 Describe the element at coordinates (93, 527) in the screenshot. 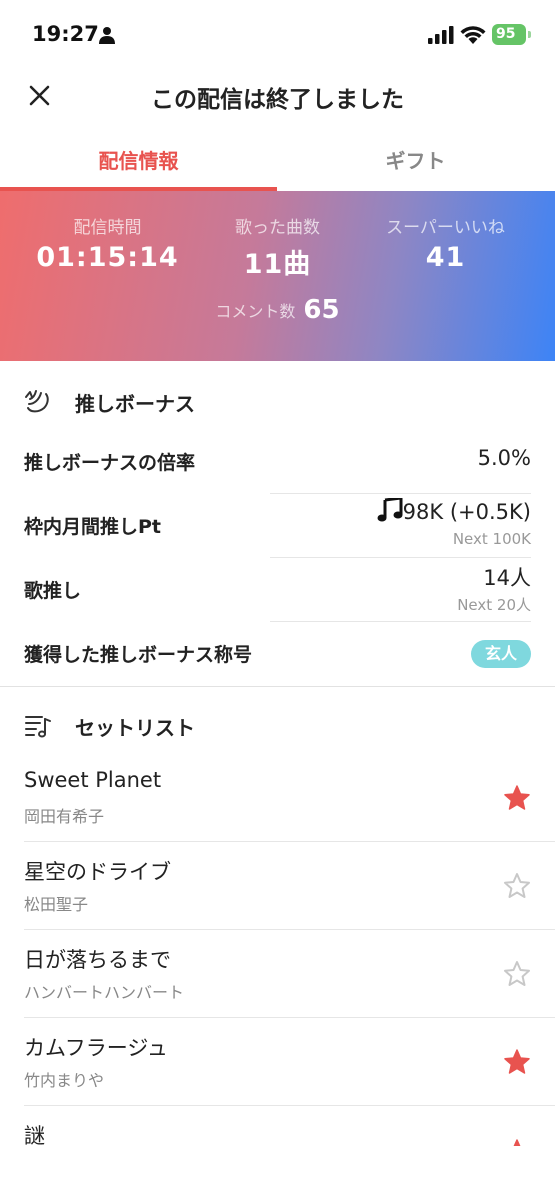

I see `monthly-points-label: 枠内月間推しPt` at that location.